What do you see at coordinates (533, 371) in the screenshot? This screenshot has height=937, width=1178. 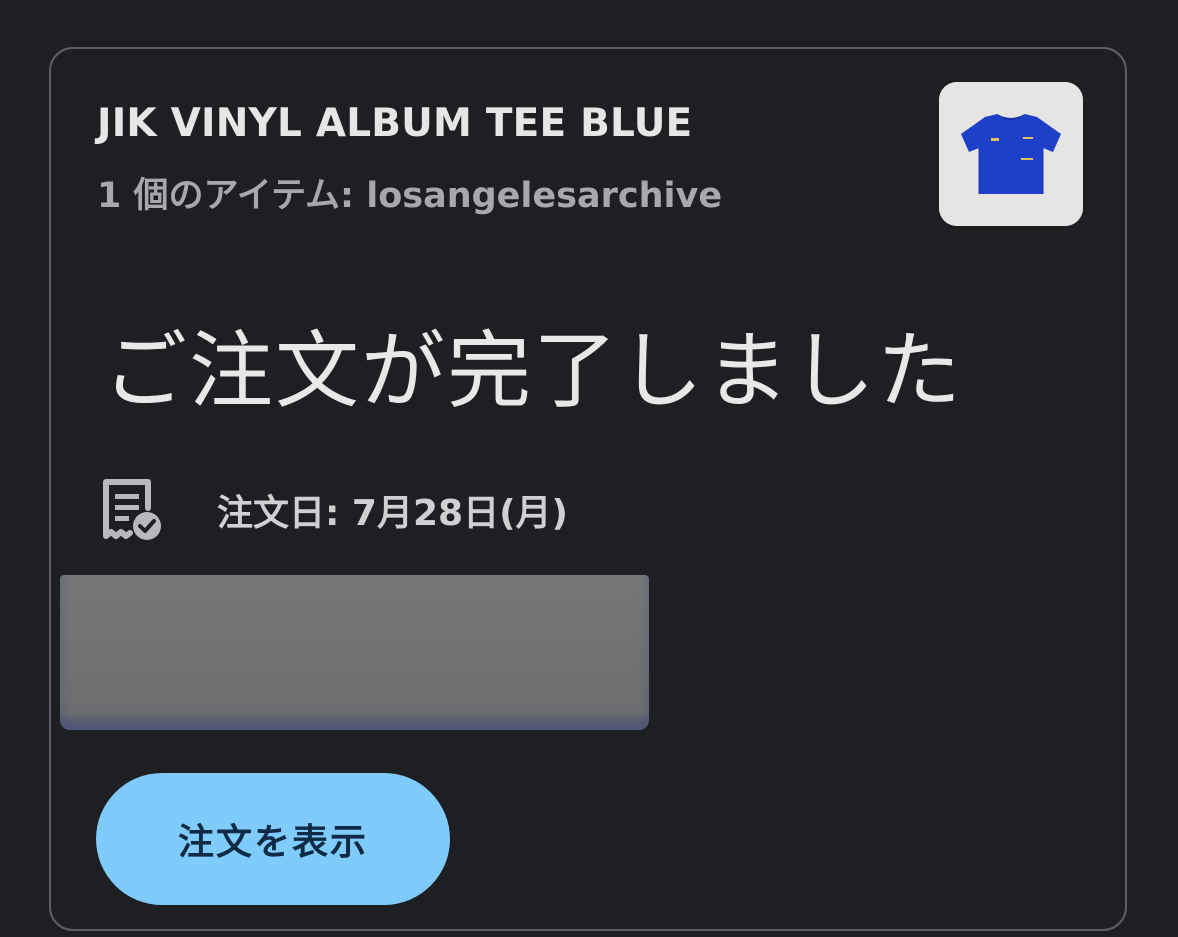 I see `status-headline: ご注文が完了しました` at bounding box center [533, 371].